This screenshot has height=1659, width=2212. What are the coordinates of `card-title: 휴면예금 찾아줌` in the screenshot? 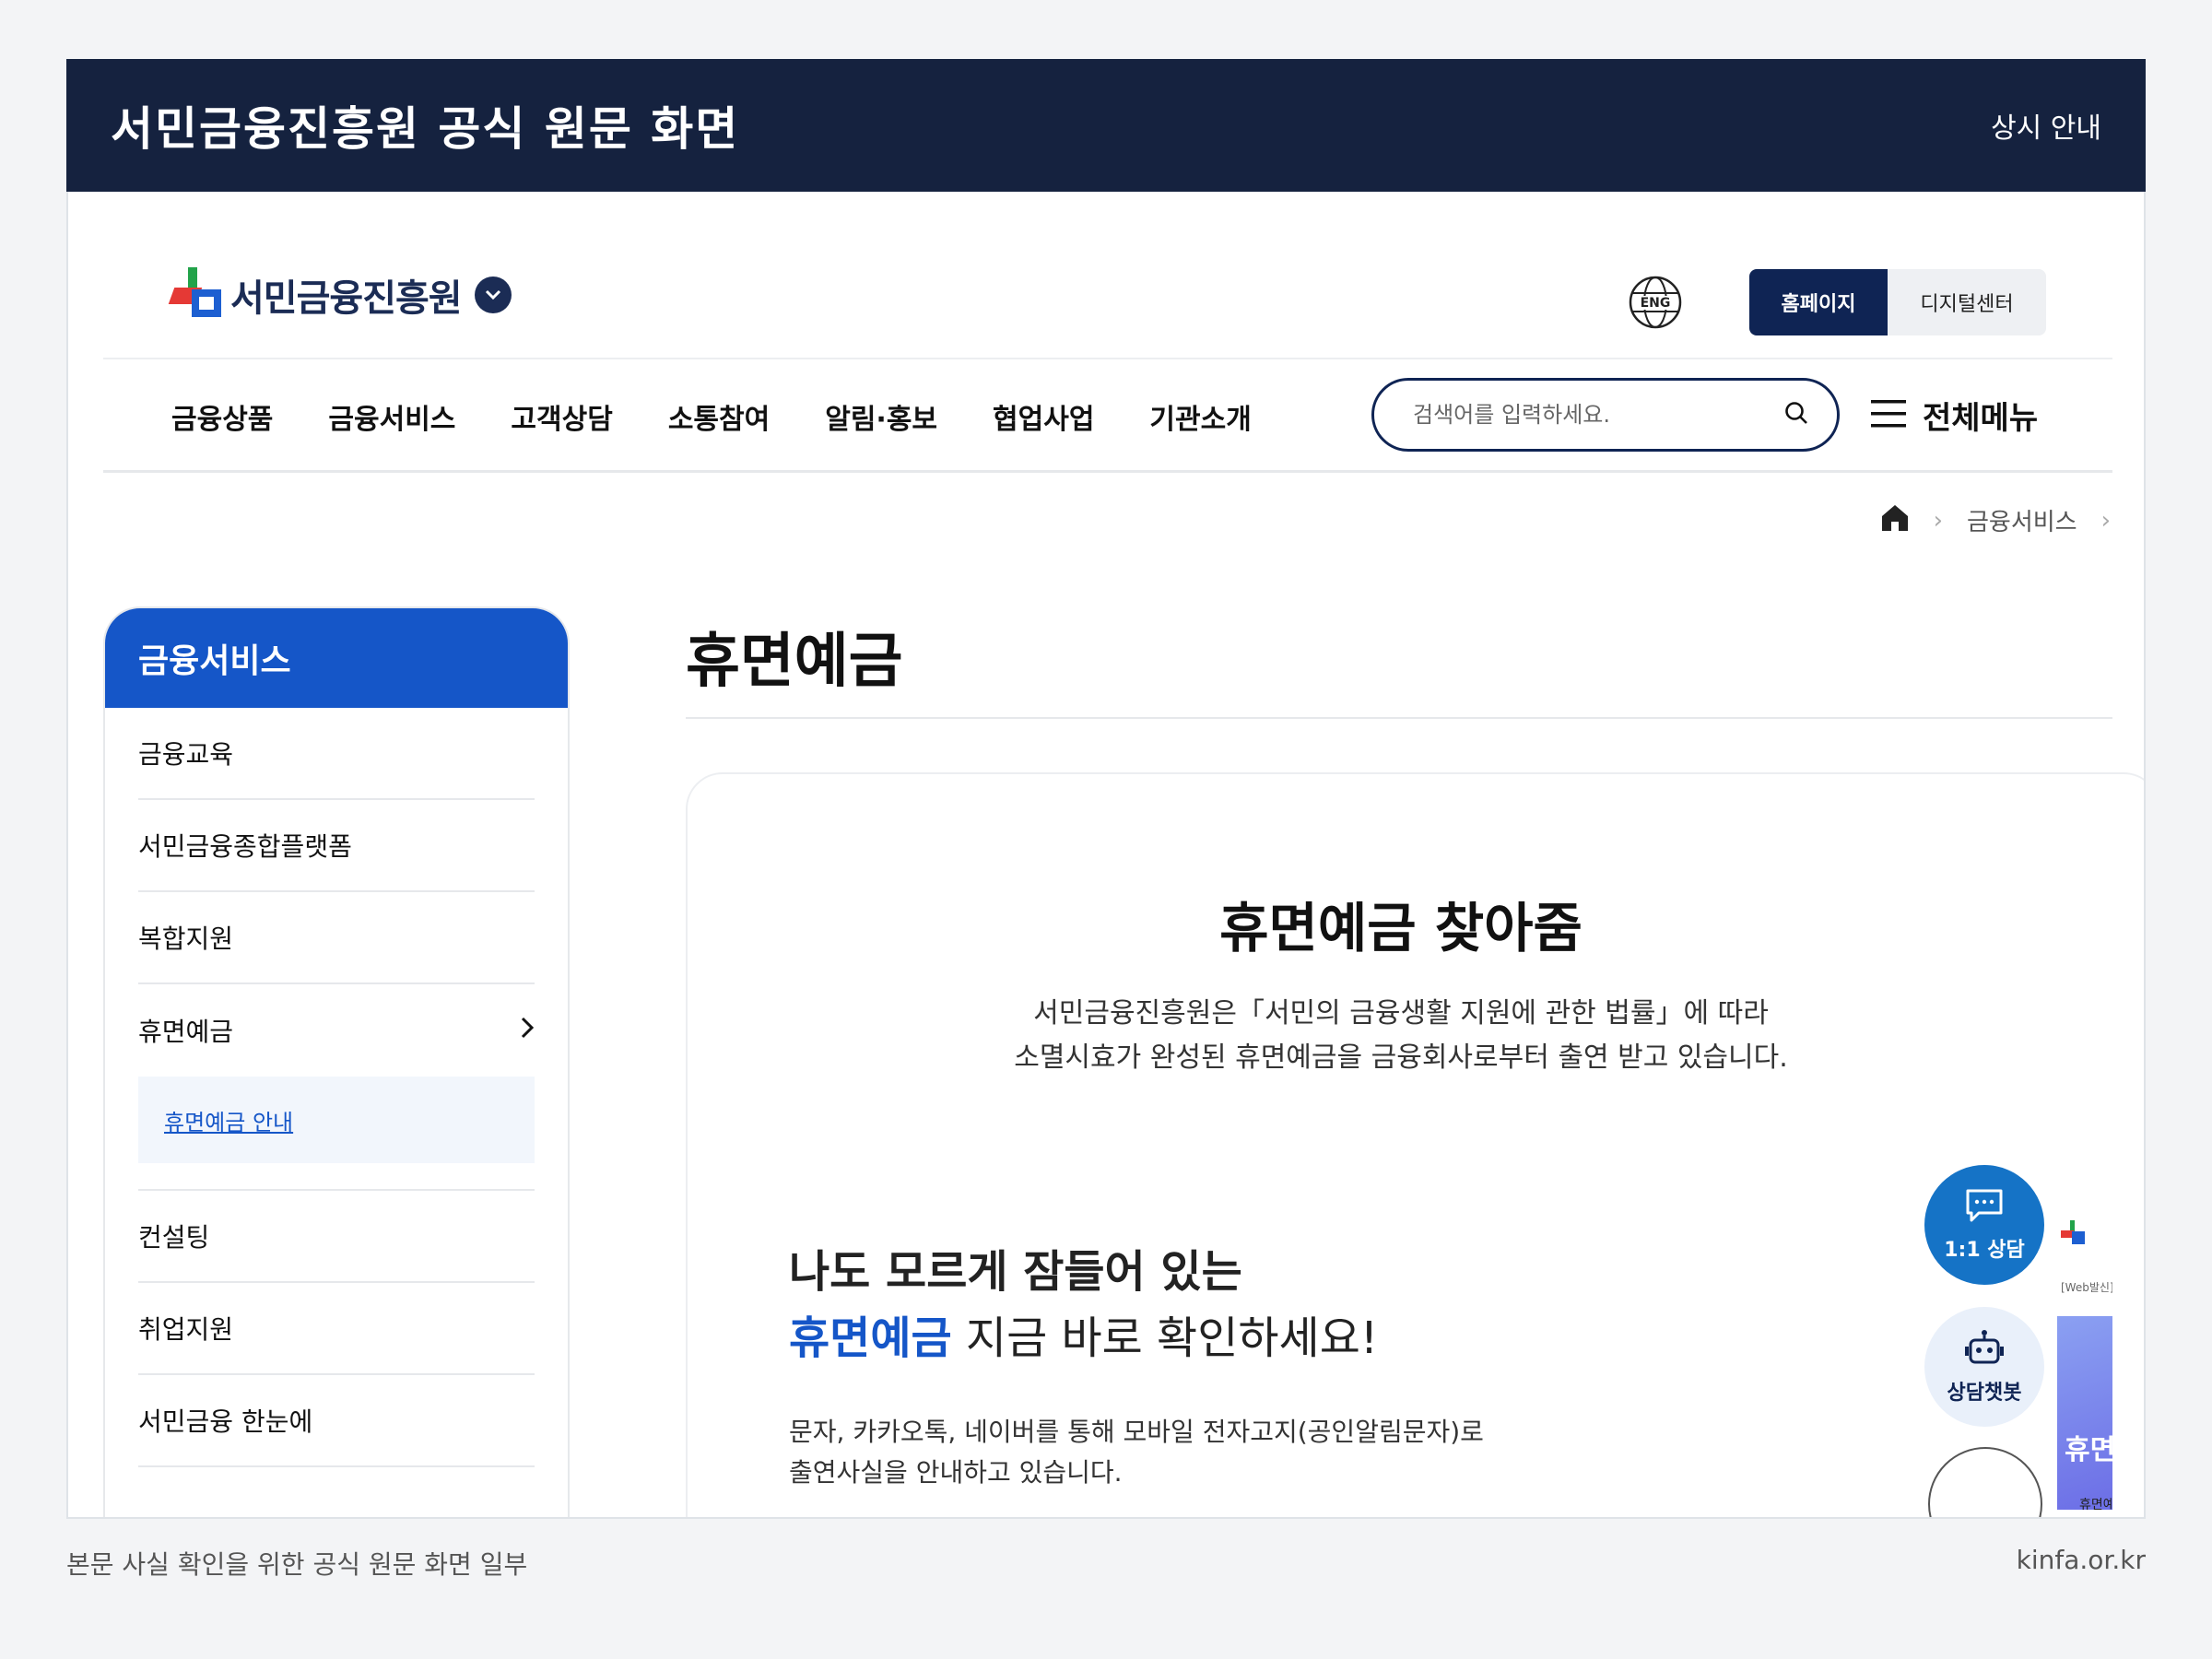 It's located at (1401, 928).